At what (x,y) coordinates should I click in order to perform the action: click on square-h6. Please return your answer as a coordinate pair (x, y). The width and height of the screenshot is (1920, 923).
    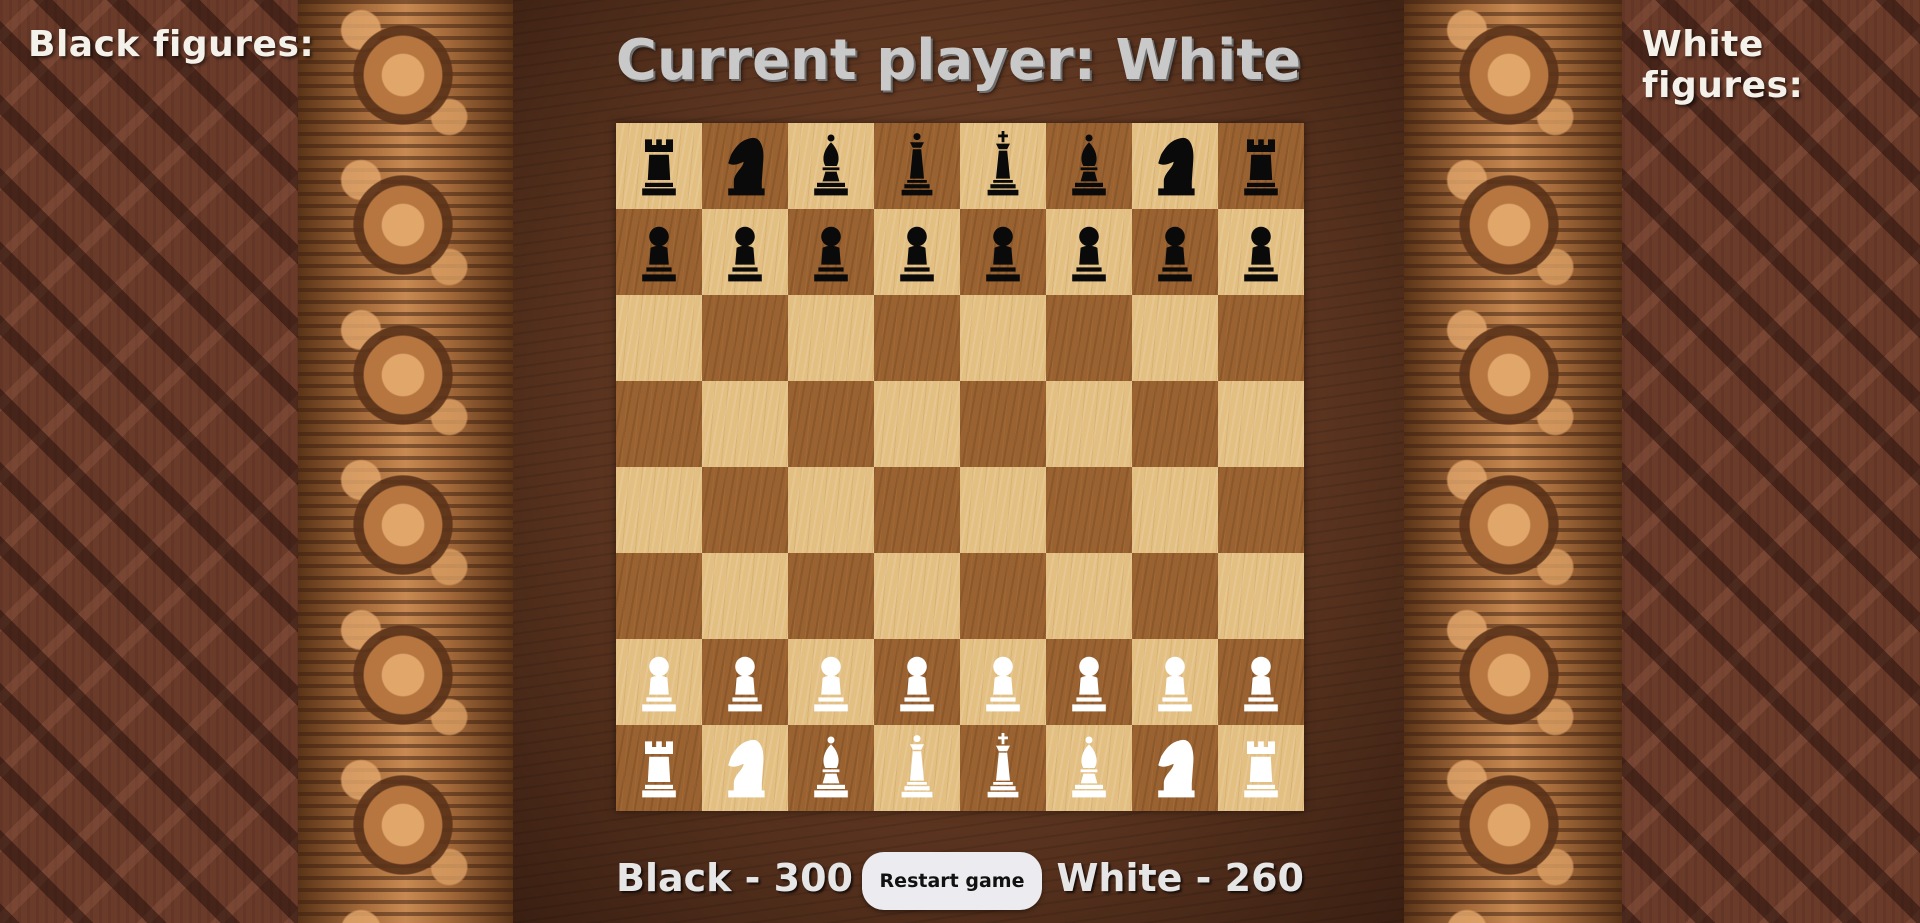
    Looking at the image, I should click on (1261, 338).